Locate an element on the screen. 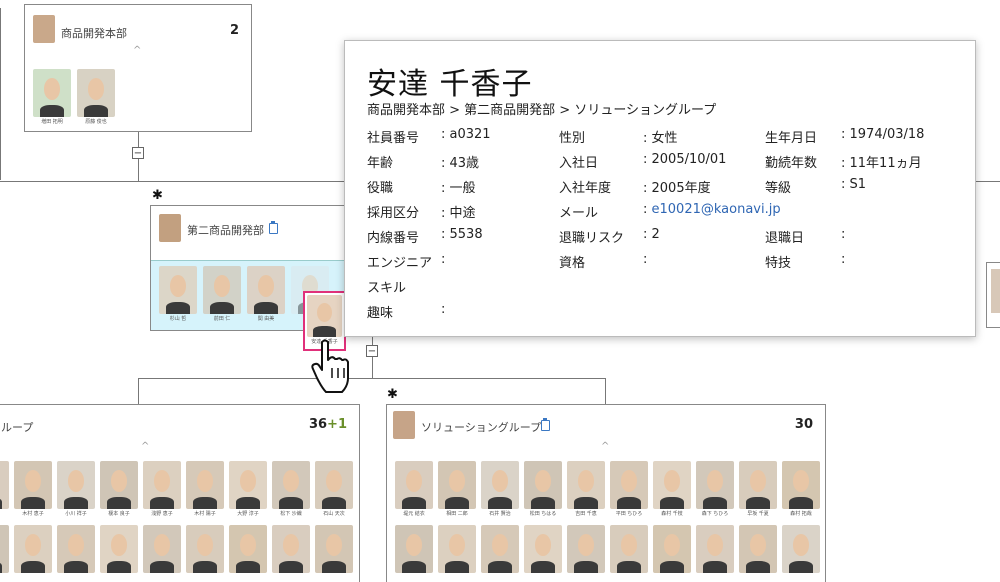 This screenshot has width=1000, height=582. member-photo: 松田 ちはる is located at coordinates (543, 490).